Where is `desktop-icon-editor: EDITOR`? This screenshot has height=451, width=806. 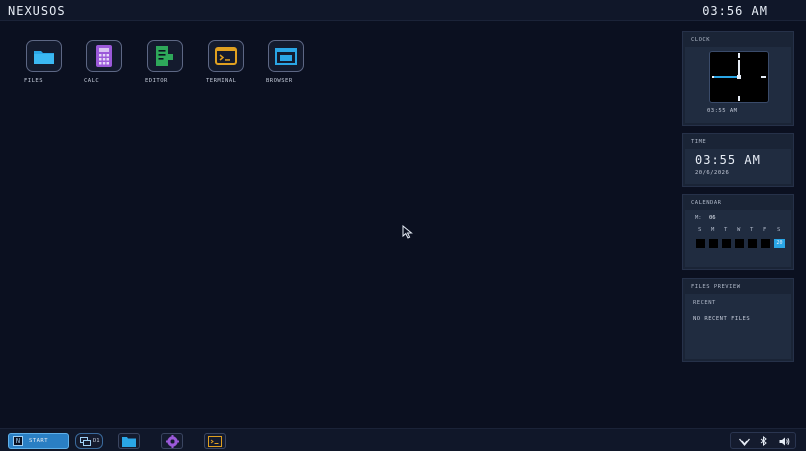 desktop-icon-editor: EDITOR is located at coordinates (165, 62).